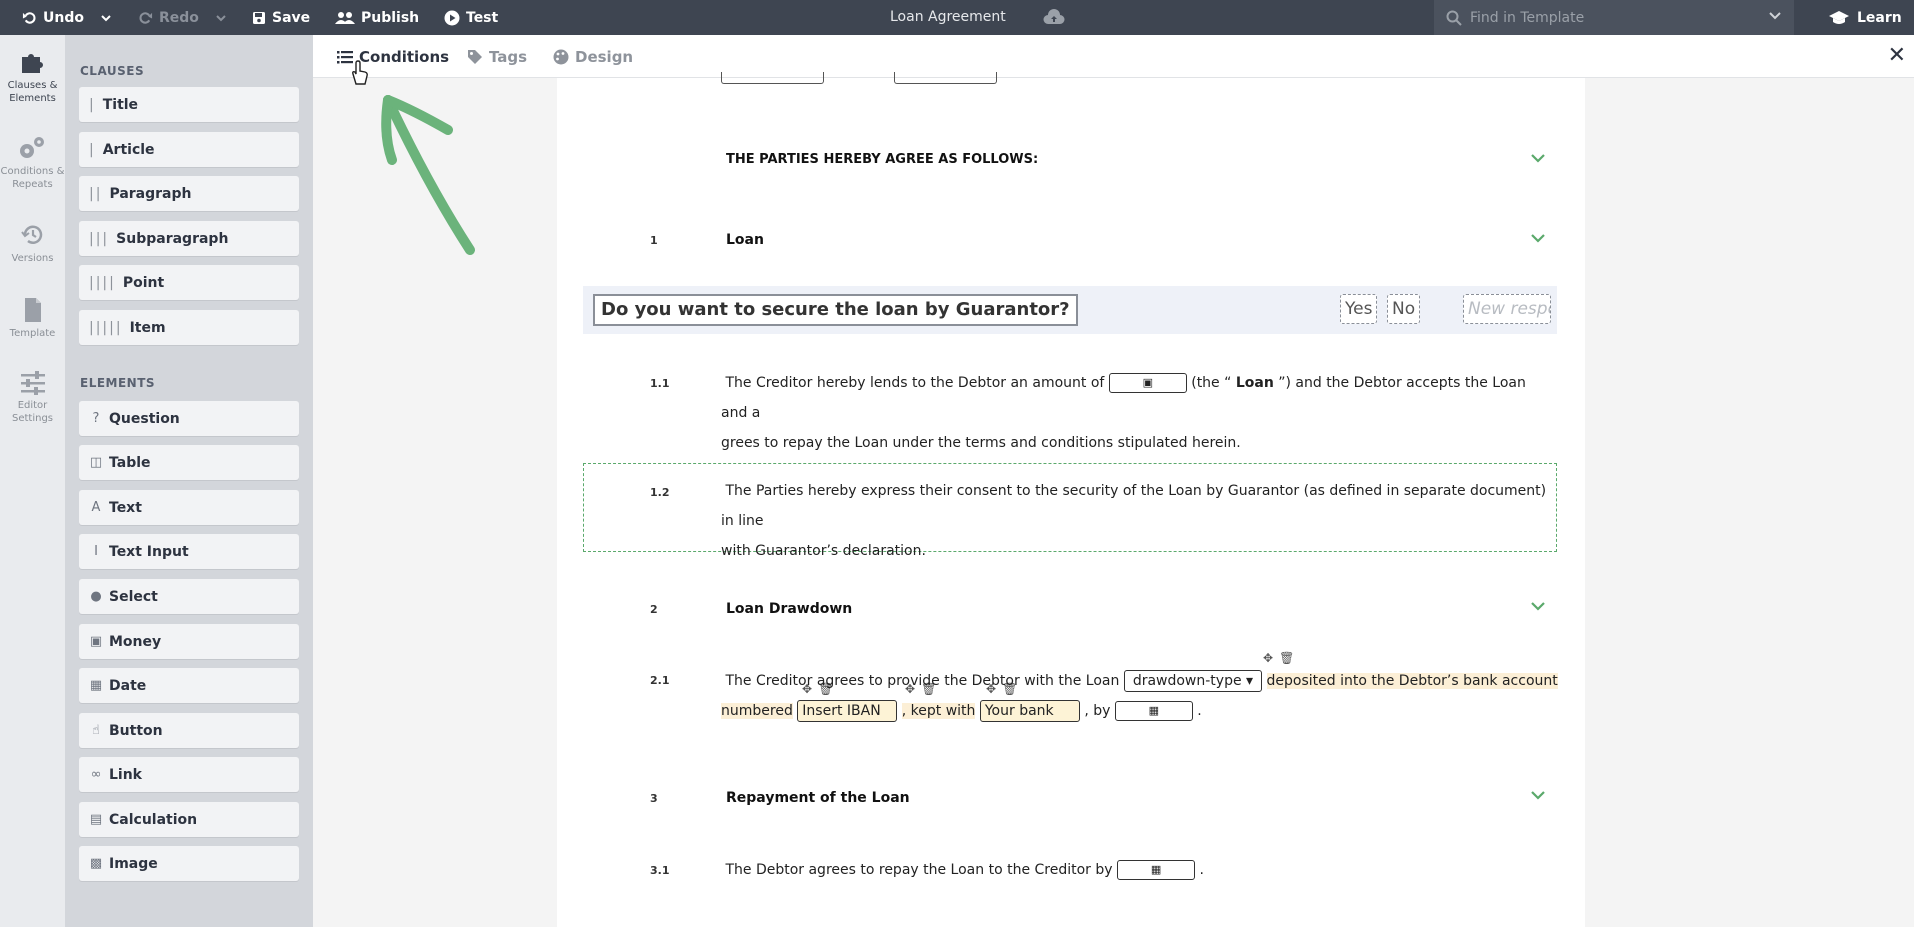 This screenshot has height=927, width=1914. What do you see at coordinates (1507, 309) in the screenshot?
I see `new-response: New response` at bounding box center [1507, 309].